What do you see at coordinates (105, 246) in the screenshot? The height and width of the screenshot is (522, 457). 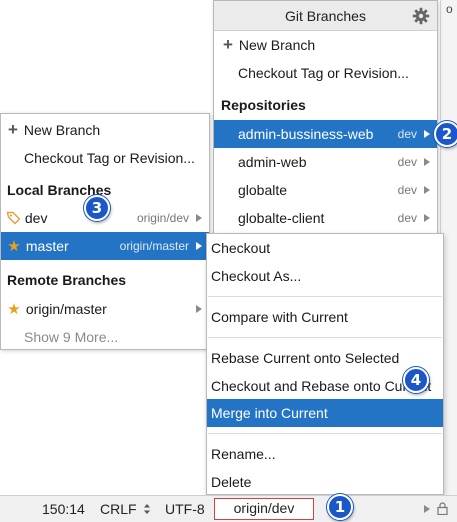 I see `branch-item-master: ★ master origin/master` at bounding box center [105, 246].